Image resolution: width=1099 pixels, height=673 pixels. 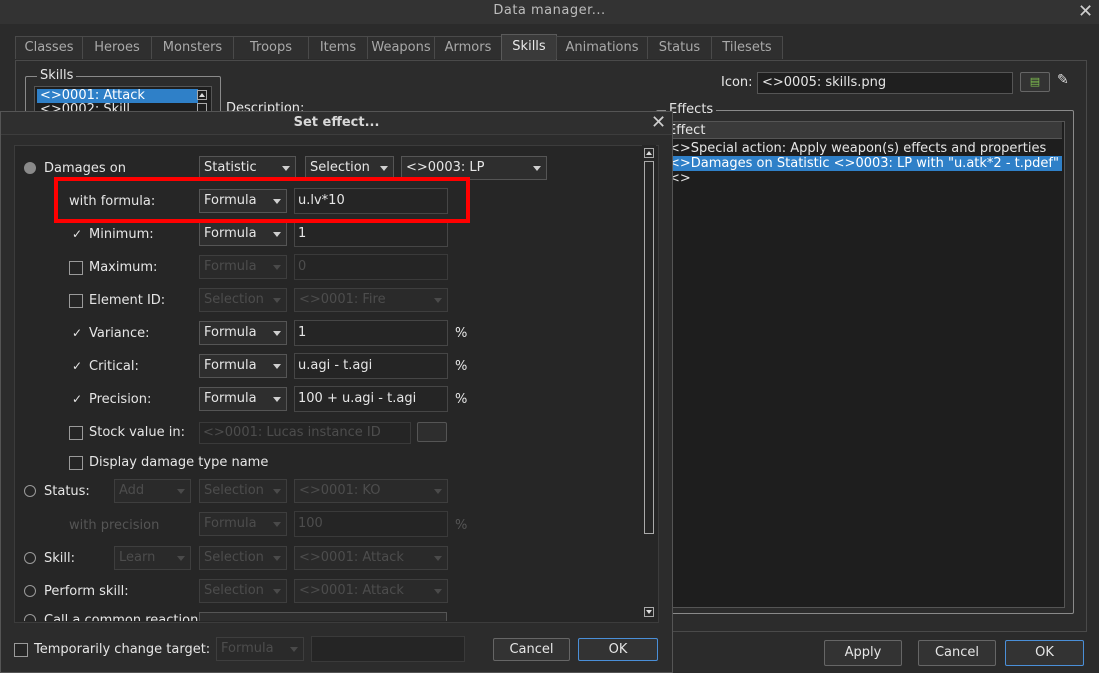 What do you see at coordinates (137, 557) in the screenshot?
I see `skill-op-value: Learn` at bounding box center [137, 557].